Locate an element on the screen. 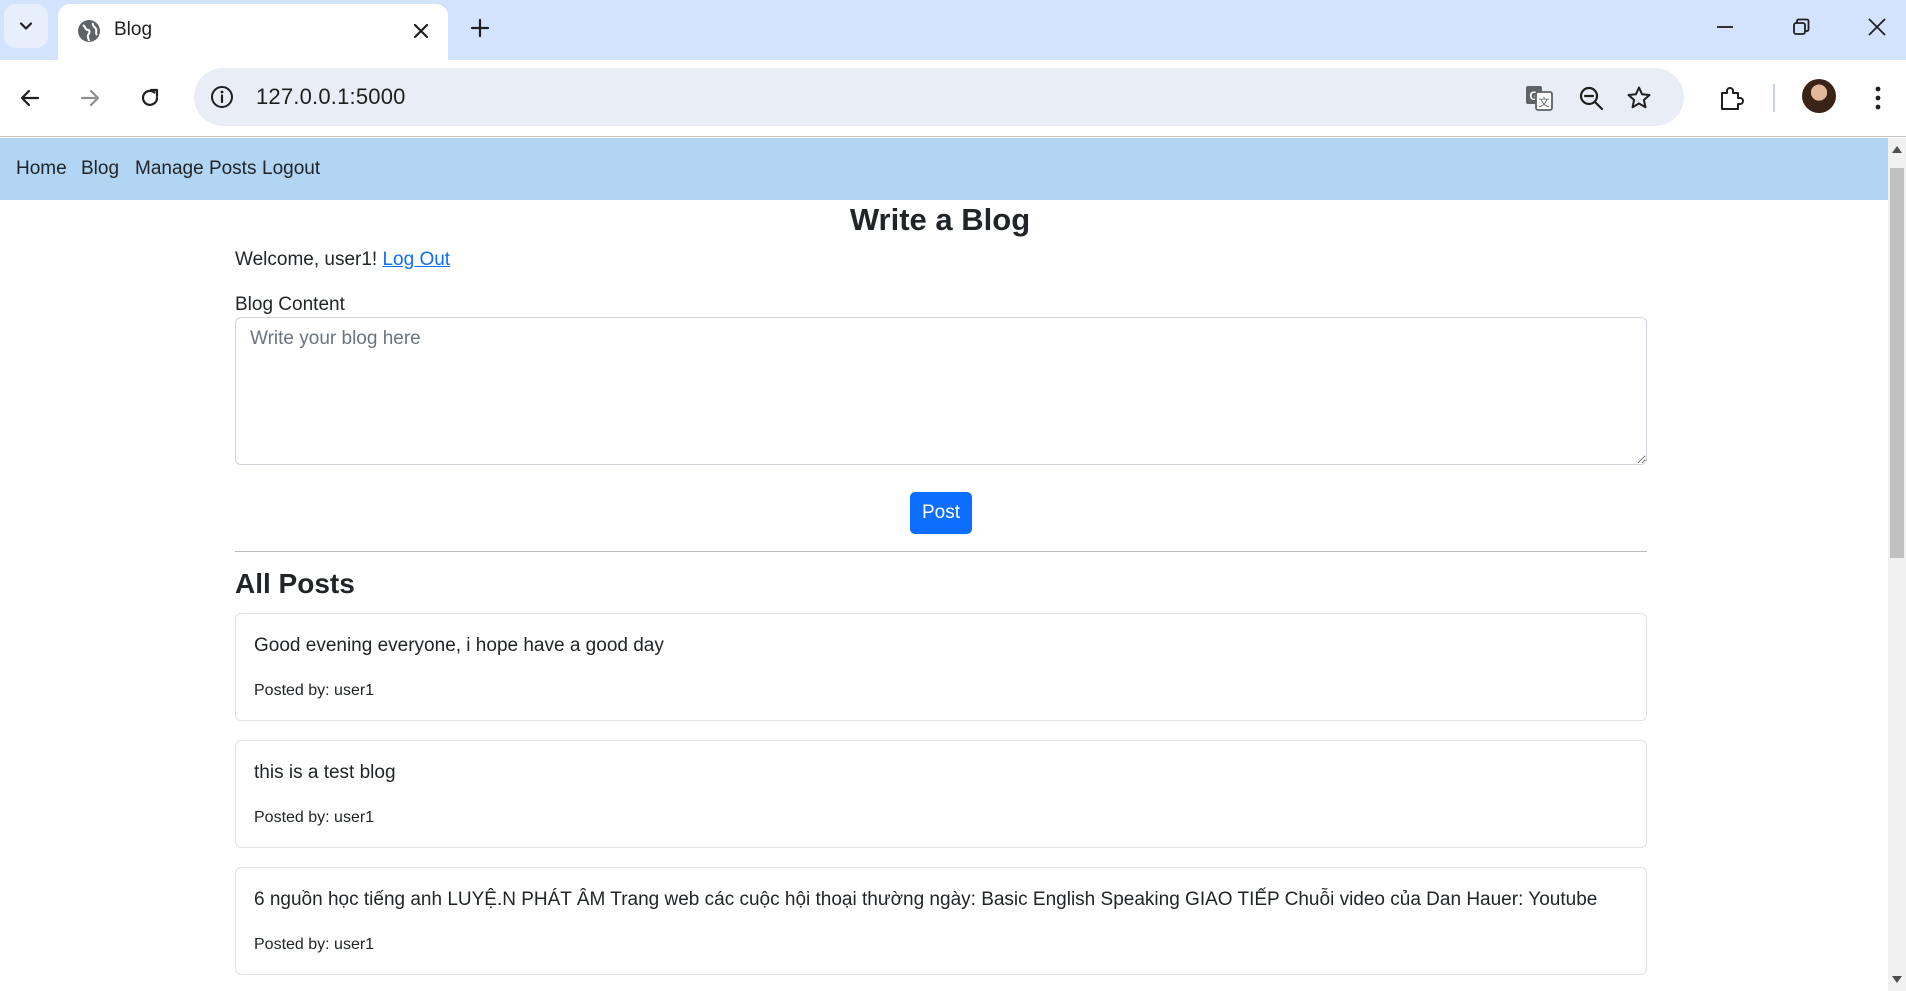 This screenshot has width=1906, height=991. menu-button is located at coordinates (1878, 98).